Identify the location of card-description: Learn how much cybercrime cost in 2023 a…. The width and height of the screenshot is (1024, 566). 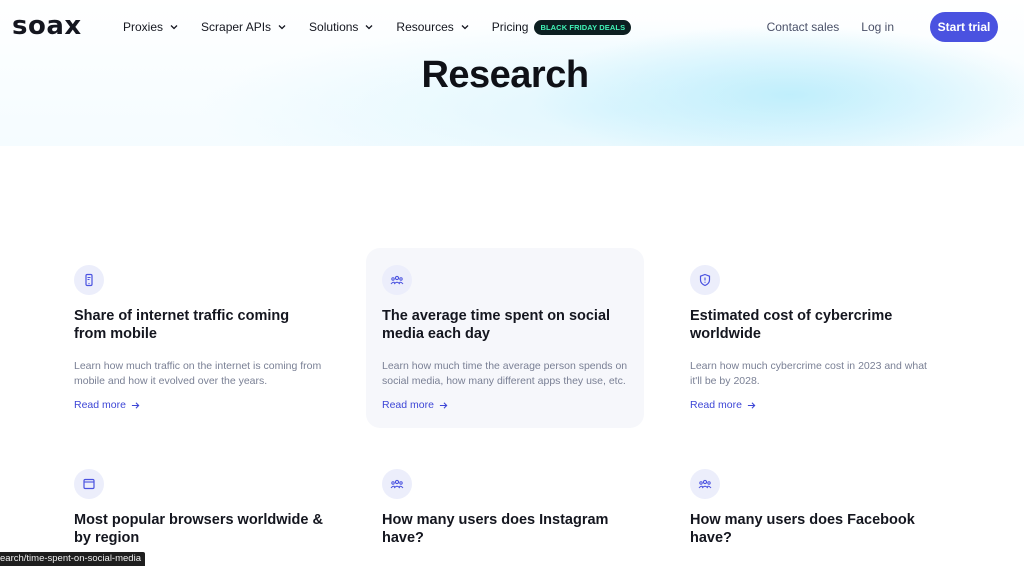
(808, 373).